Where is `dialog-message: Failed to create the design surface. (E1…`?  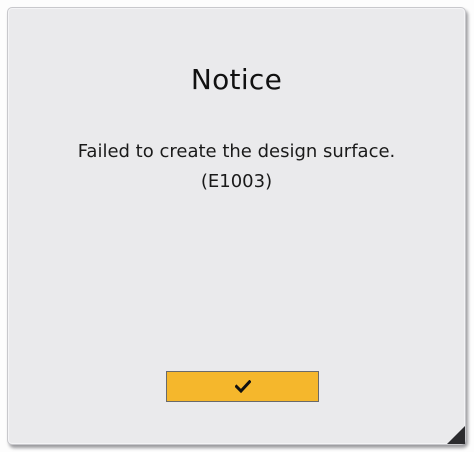 dialog-message: Failed to create the design surface. (E1… is located at coordinates (236, 167).